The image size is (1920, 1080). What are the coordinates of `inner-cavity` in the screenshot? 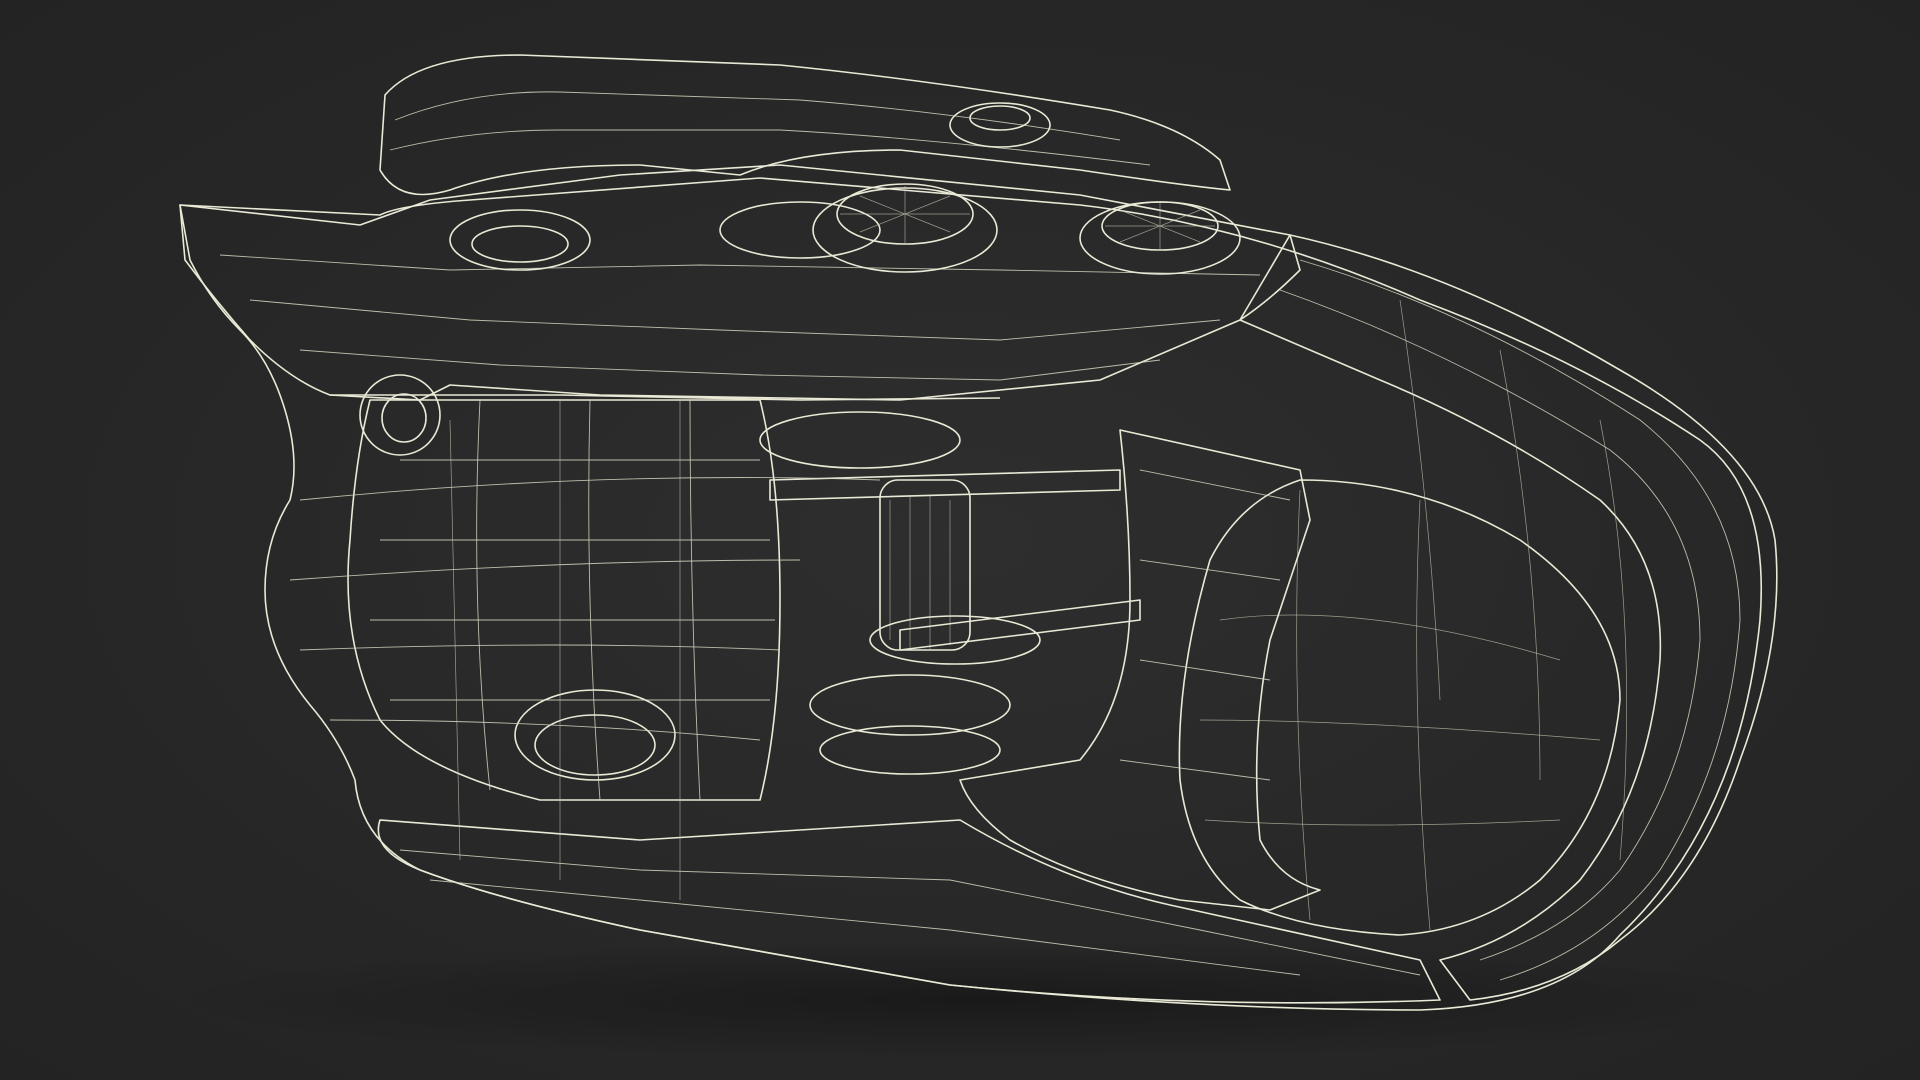 It's located at (1399, 707).